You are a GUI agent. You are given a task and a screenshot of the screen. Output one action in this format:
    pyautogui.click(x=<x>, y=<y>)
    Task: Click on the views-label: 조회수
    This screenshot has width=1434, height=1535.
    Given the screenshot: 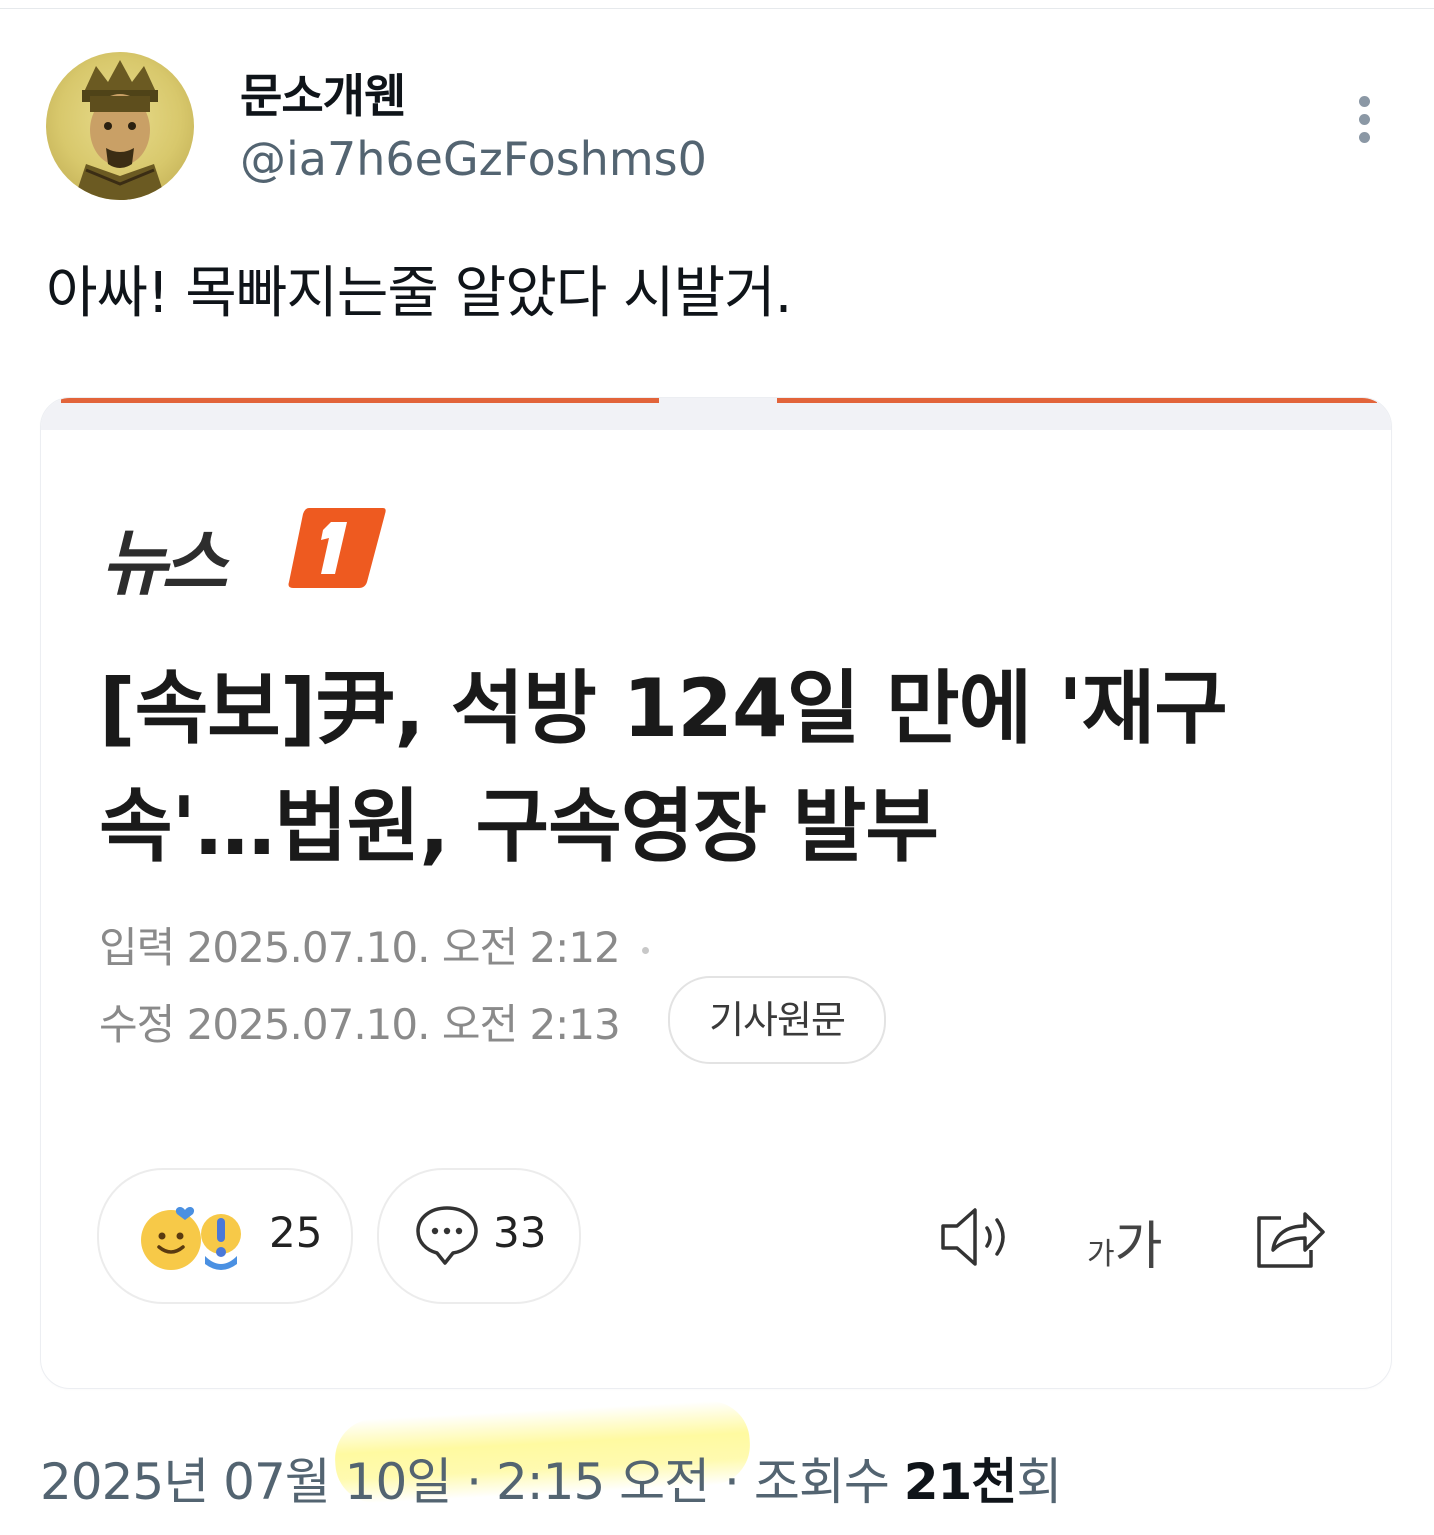 What is the action you would take?
    pyautogui.click(x=828, y=1482)
    